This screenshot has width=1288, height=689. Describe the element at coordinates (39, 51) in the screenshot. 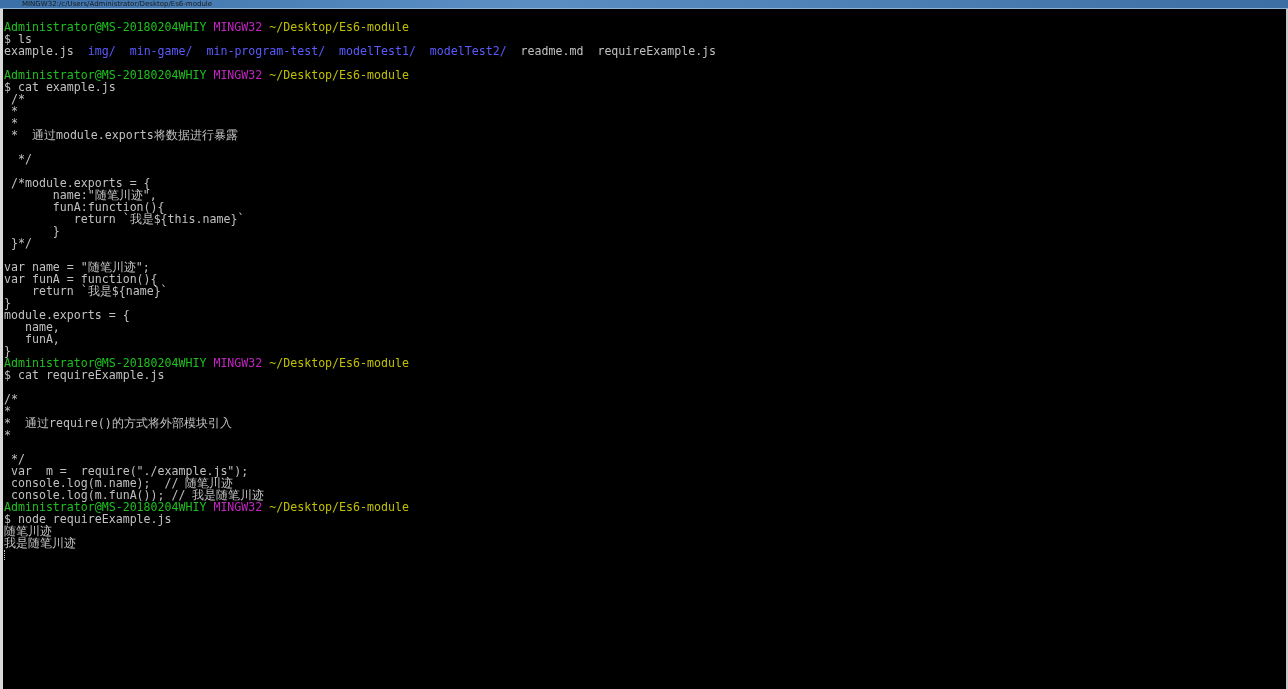

I see `file-name: example.js` at that location.